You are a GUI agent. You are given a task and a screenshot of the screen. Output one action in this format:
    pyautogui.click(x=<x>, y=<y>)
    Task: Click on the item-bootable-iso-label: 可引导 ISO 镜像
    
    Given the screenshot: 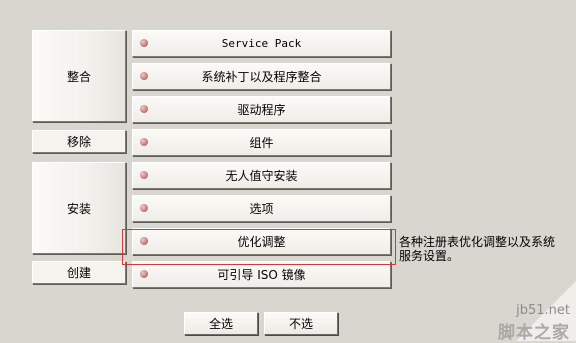 What is the action you would take?
    pyautogui.click(x=261, y=275)
    